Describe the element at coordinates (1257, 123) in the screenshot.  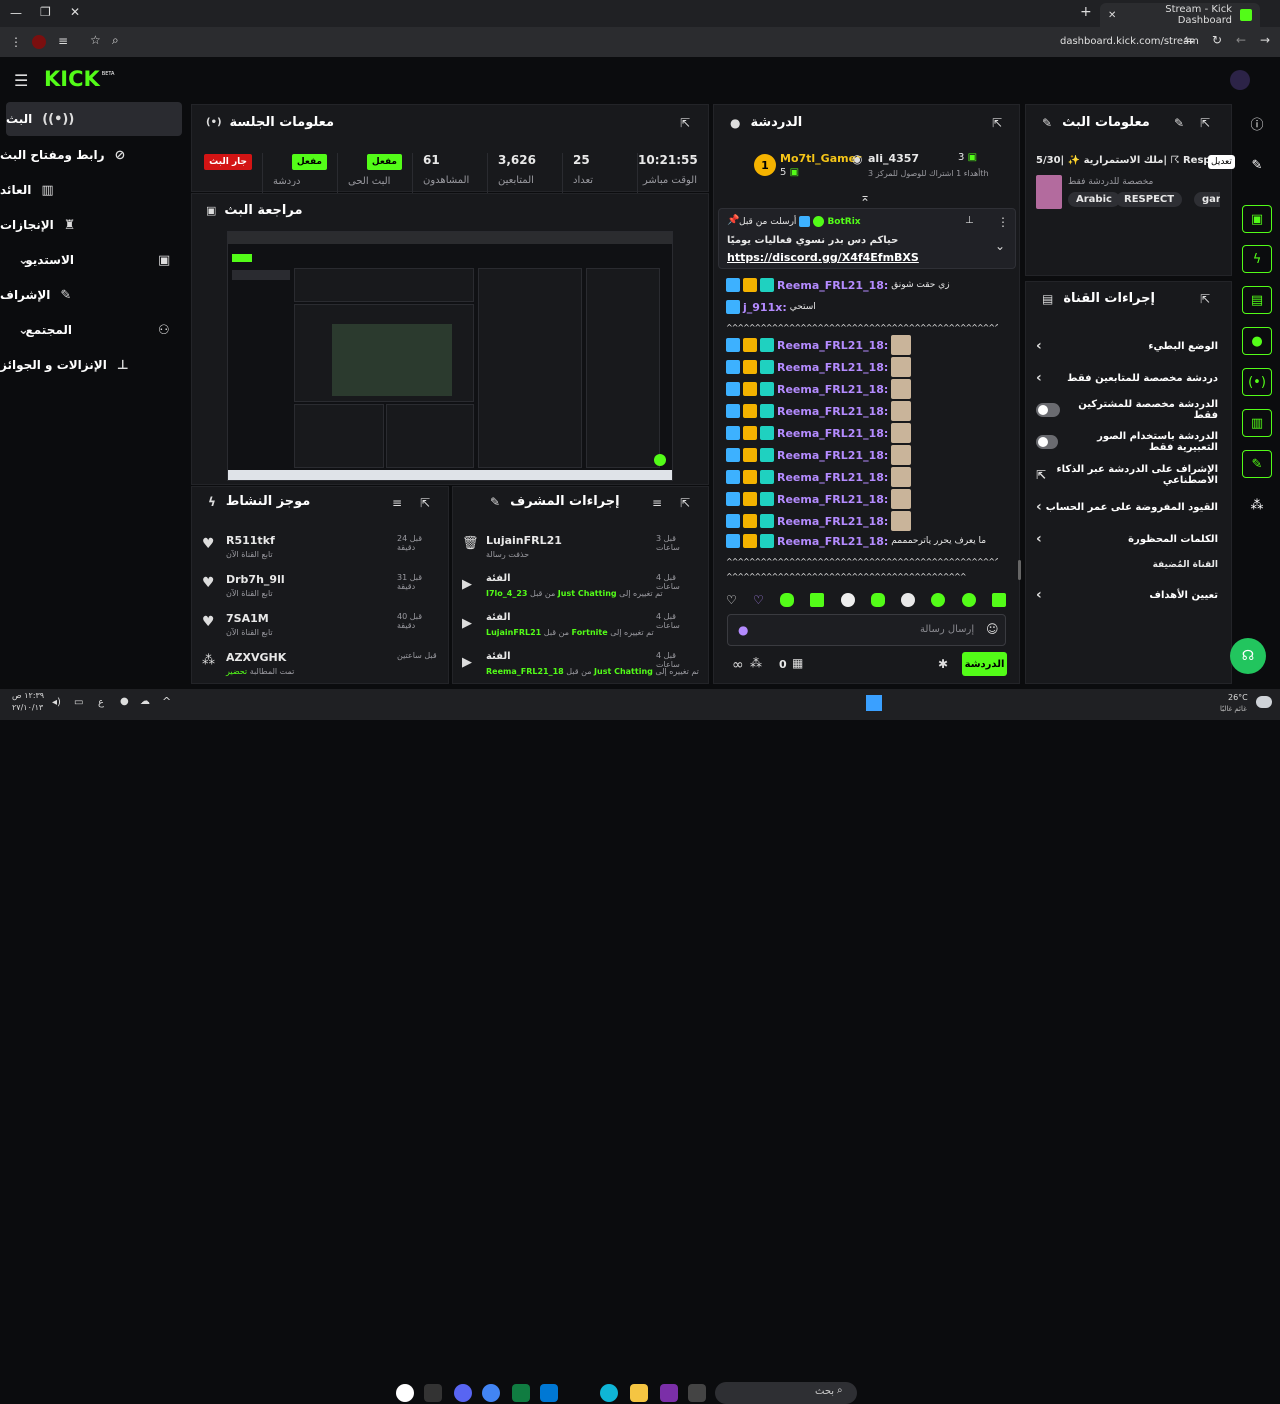
I see `info-icon: ⓘ` at that location.